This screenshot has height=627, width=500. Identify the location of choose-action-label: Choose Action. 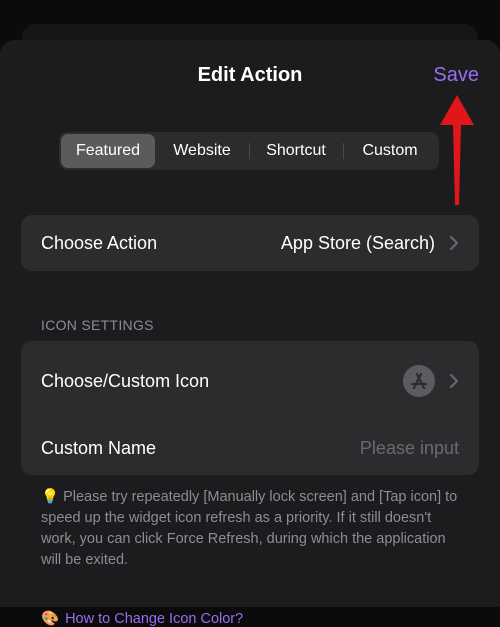
(99, 242).